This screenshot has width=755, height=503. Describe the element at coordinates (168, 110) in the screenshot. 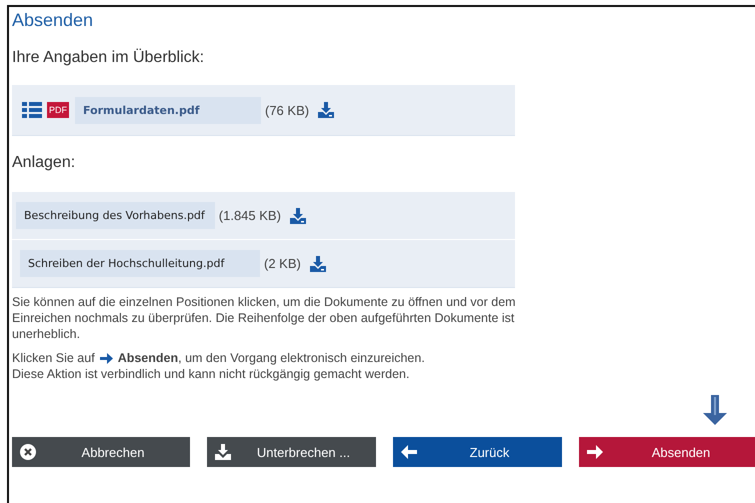

I see `file-link: Formulardaten.pdf` at that location.